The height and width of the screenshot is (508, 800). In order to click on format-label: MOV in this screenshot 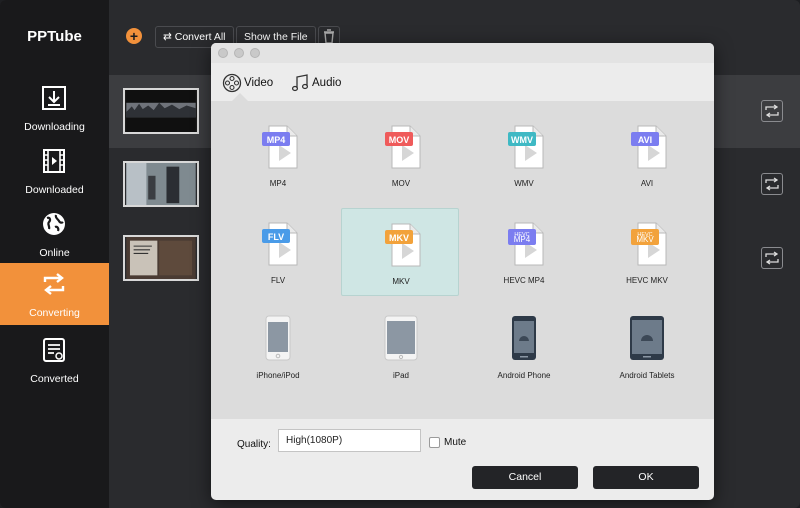, I will do `click(401, 183)`.